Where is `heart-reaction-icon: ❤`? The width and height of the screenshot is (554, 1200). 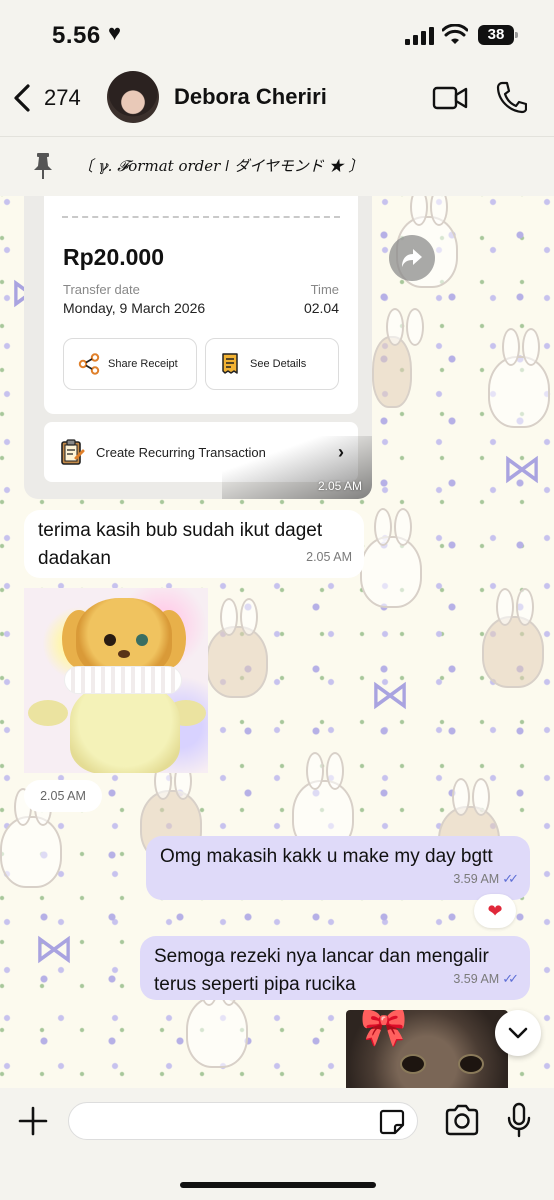 heart-reaction-icon: ❤ is located at coordinates (495, 911).